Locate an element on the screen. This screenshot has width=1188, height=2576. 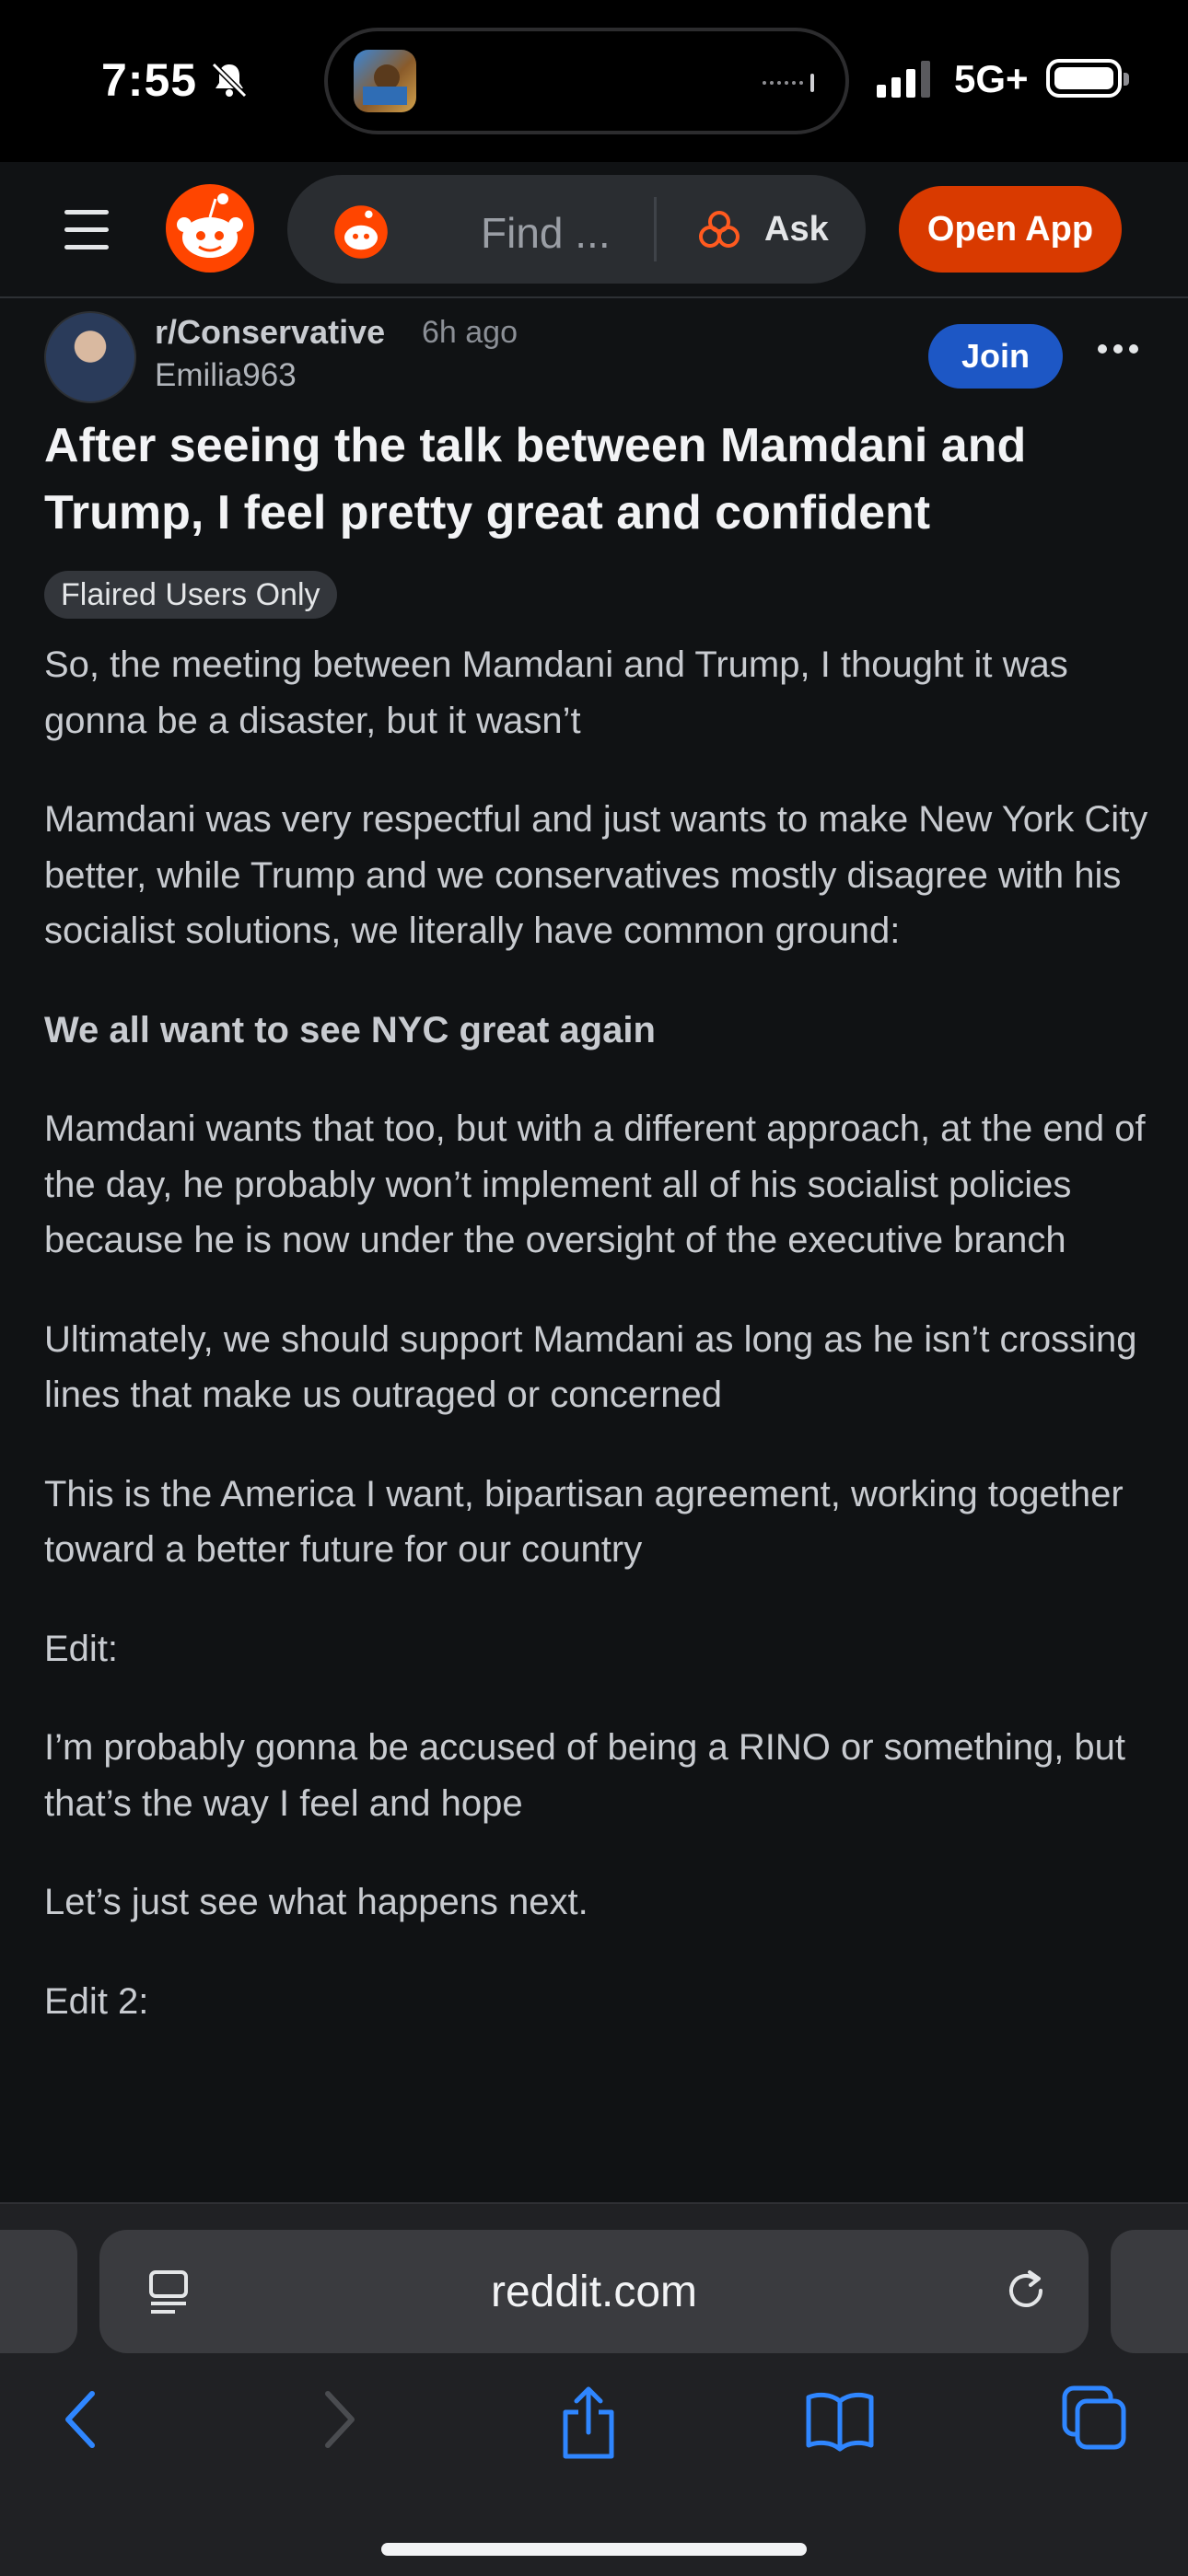
status-bar: 7:55 5G+ is located at coordinates (594, 81).